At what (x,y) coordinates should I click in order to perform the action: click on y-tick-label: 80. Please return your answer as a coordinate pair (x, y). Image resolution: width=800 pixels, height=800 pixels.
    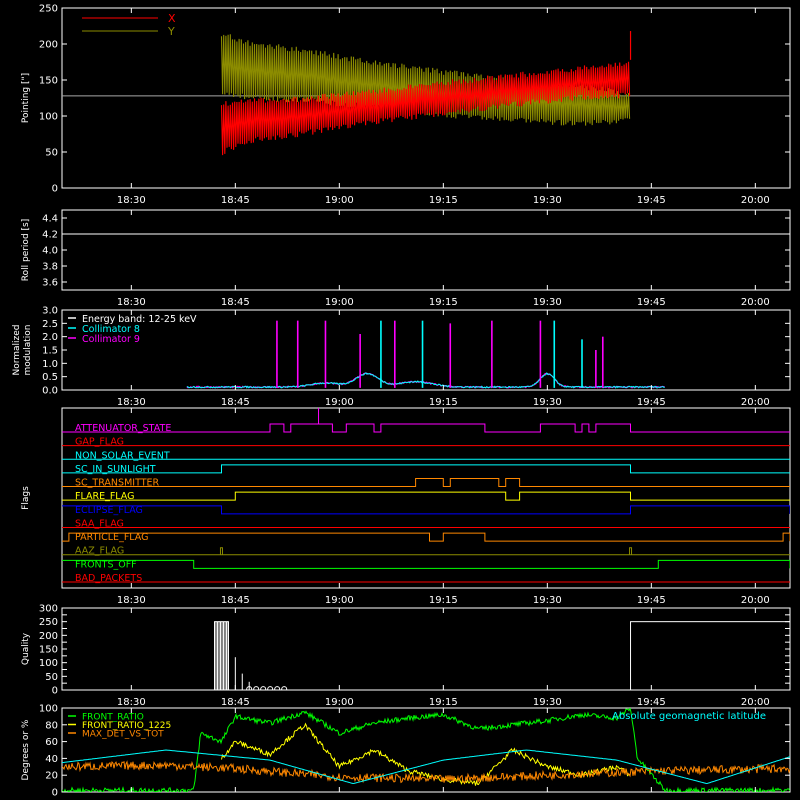
    Looking at the image, I should click on (51, 725).